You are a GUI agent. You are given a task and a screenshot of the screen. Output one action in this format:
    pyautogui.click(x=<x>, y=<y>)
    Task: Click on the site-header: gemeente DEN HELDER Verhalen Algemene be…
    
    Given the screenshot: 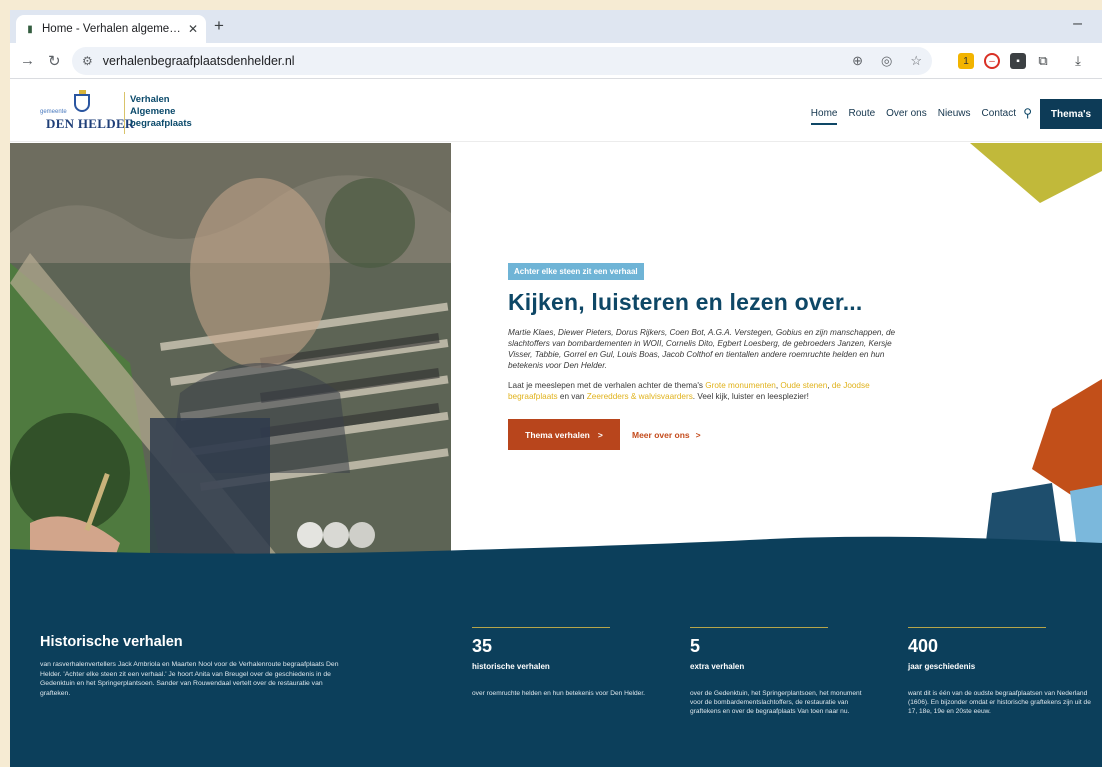 What is the action you would take?
    pyautogui.click(x=556, y=111)
    